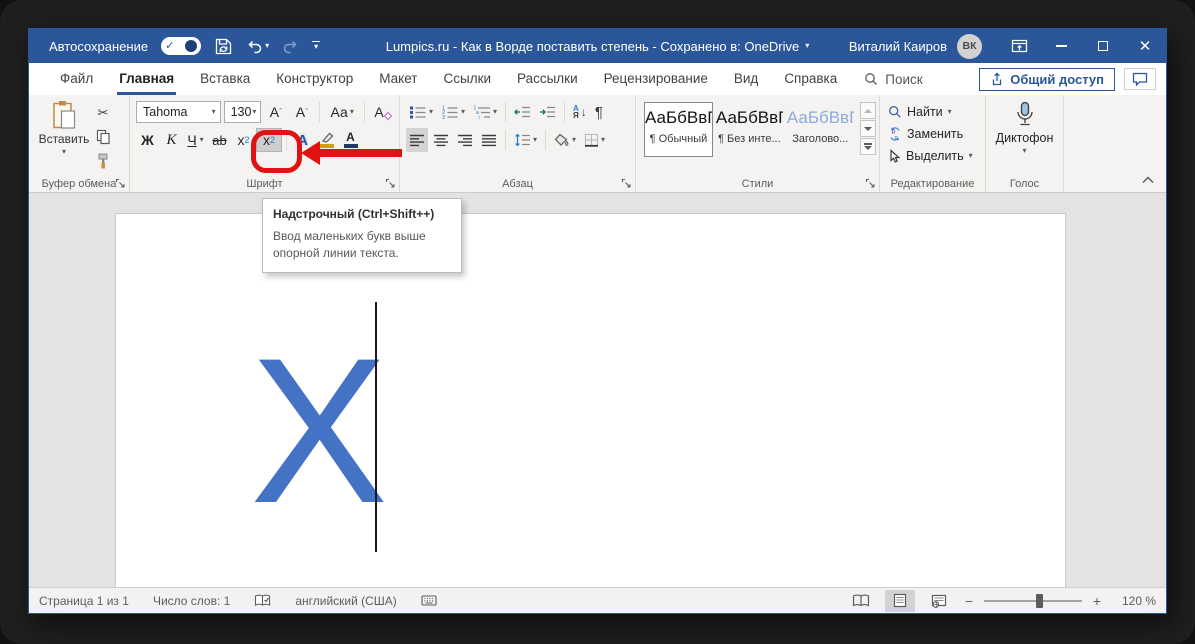 Image resolution: width=1195 pixels, height=644 pixels. Describe the element at coordinates (103, 160) in the screenshot. I see `format-painter-button` at that location.